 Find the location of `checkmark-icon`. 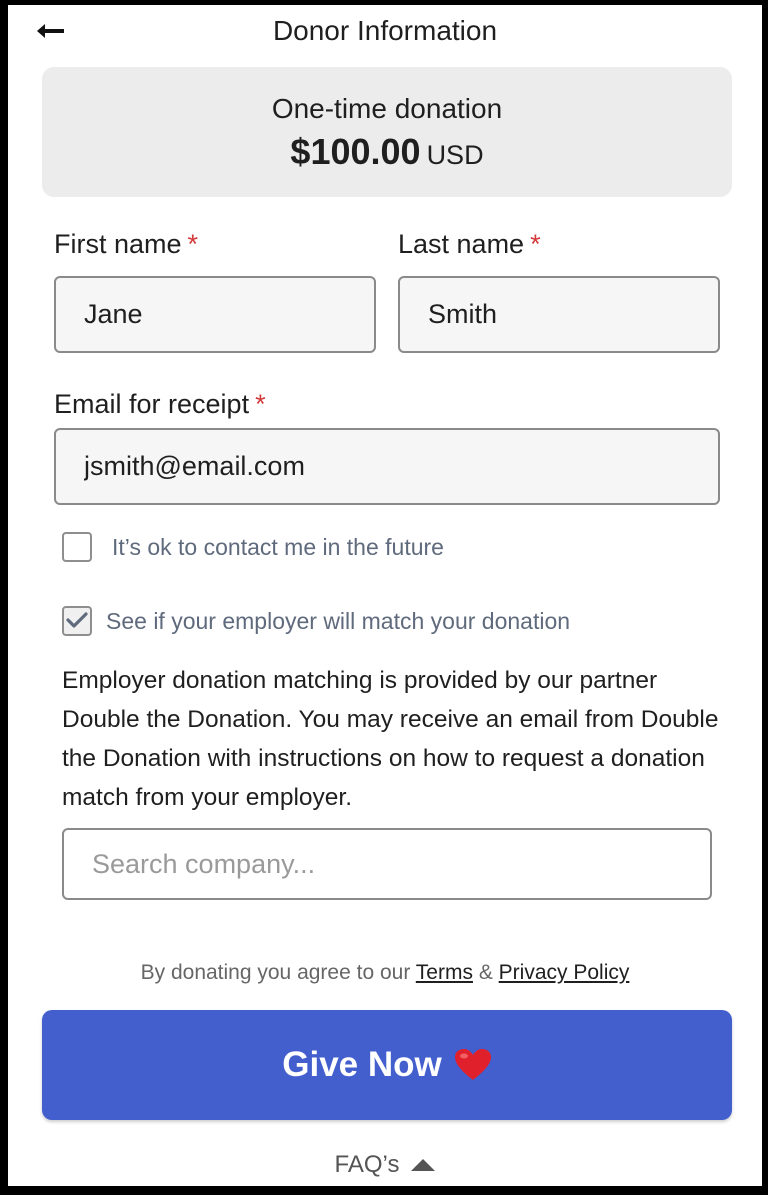

checkmark-icon is located at coordinates (77, 621).